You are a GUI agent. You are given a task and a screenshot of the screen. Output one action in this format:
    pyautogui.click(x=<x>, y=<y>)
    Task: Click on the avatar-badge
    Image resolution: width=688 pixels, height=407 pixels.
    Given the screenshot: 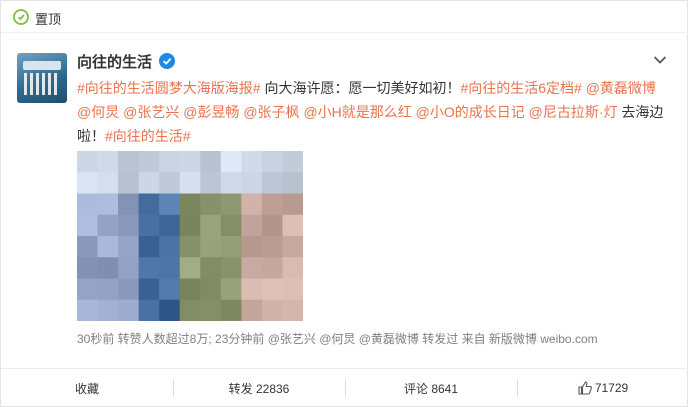 What is the action you would take?
    pyautogui.click(x=42, y=65)
    